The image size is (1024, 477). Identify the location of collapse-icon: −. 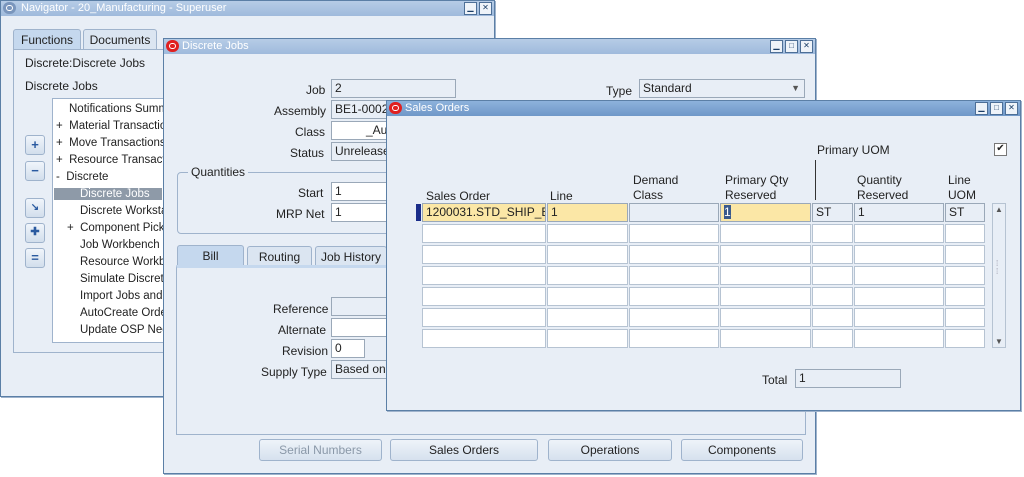
(35, 171).